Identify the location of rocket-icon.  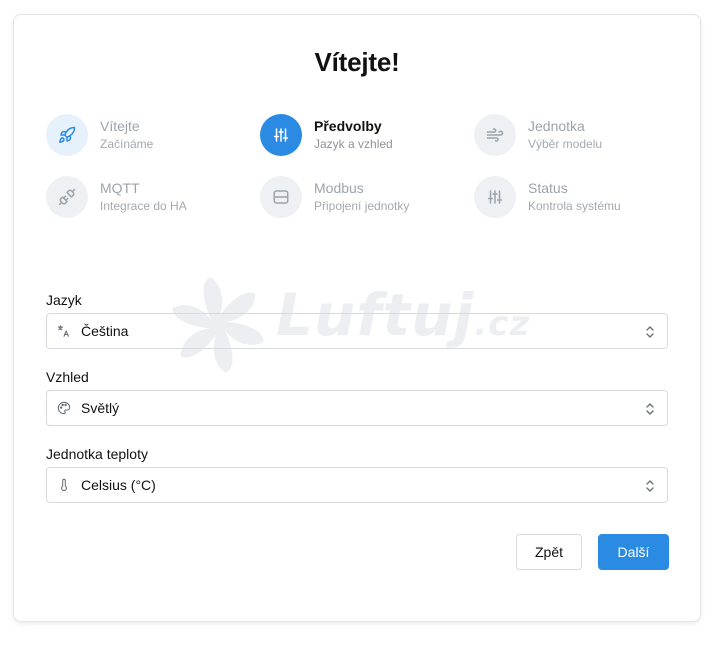
(67, 135).